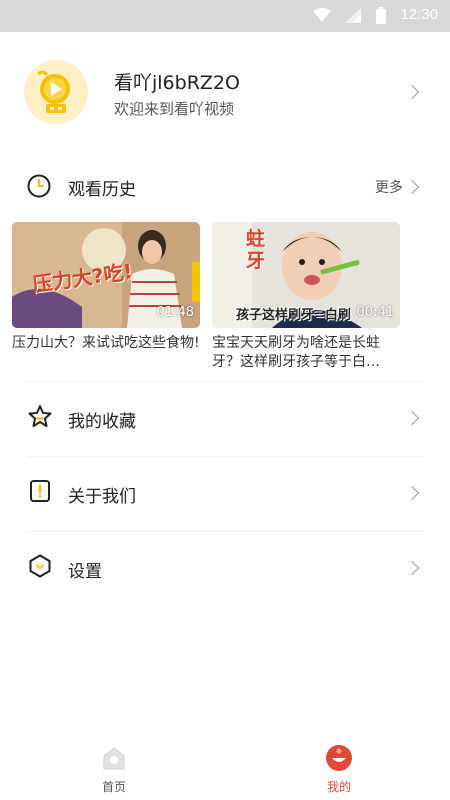 The height and width of the screenshot is (800, 450). I want to click on tab-label: 首页, so click(113, 787).